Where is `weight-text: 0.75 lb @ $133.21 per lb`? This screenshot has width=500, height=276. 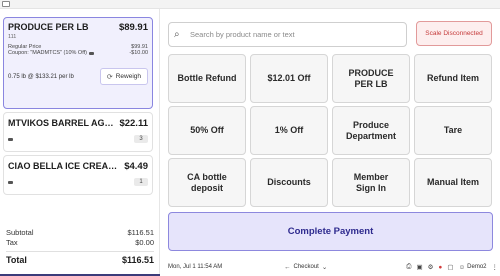 weight-text: 0.75 lb @ $133.21 per lb is located at coordinates (41, 76).